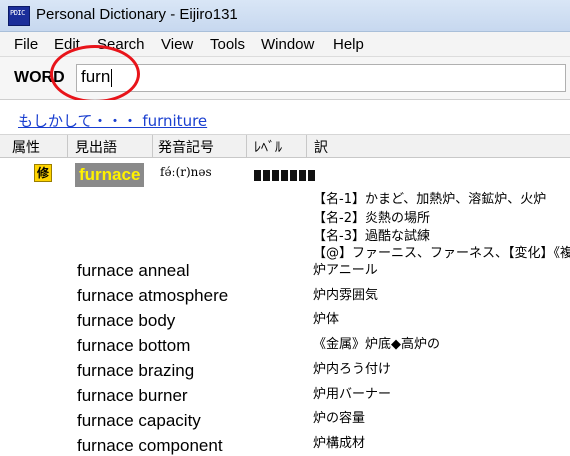 The height and width of the screenshot is (456, 570). Describe the element at coordinates (346, 295) in the screenshot. I see `entry-translation: 炉内雰囲気` at that location.